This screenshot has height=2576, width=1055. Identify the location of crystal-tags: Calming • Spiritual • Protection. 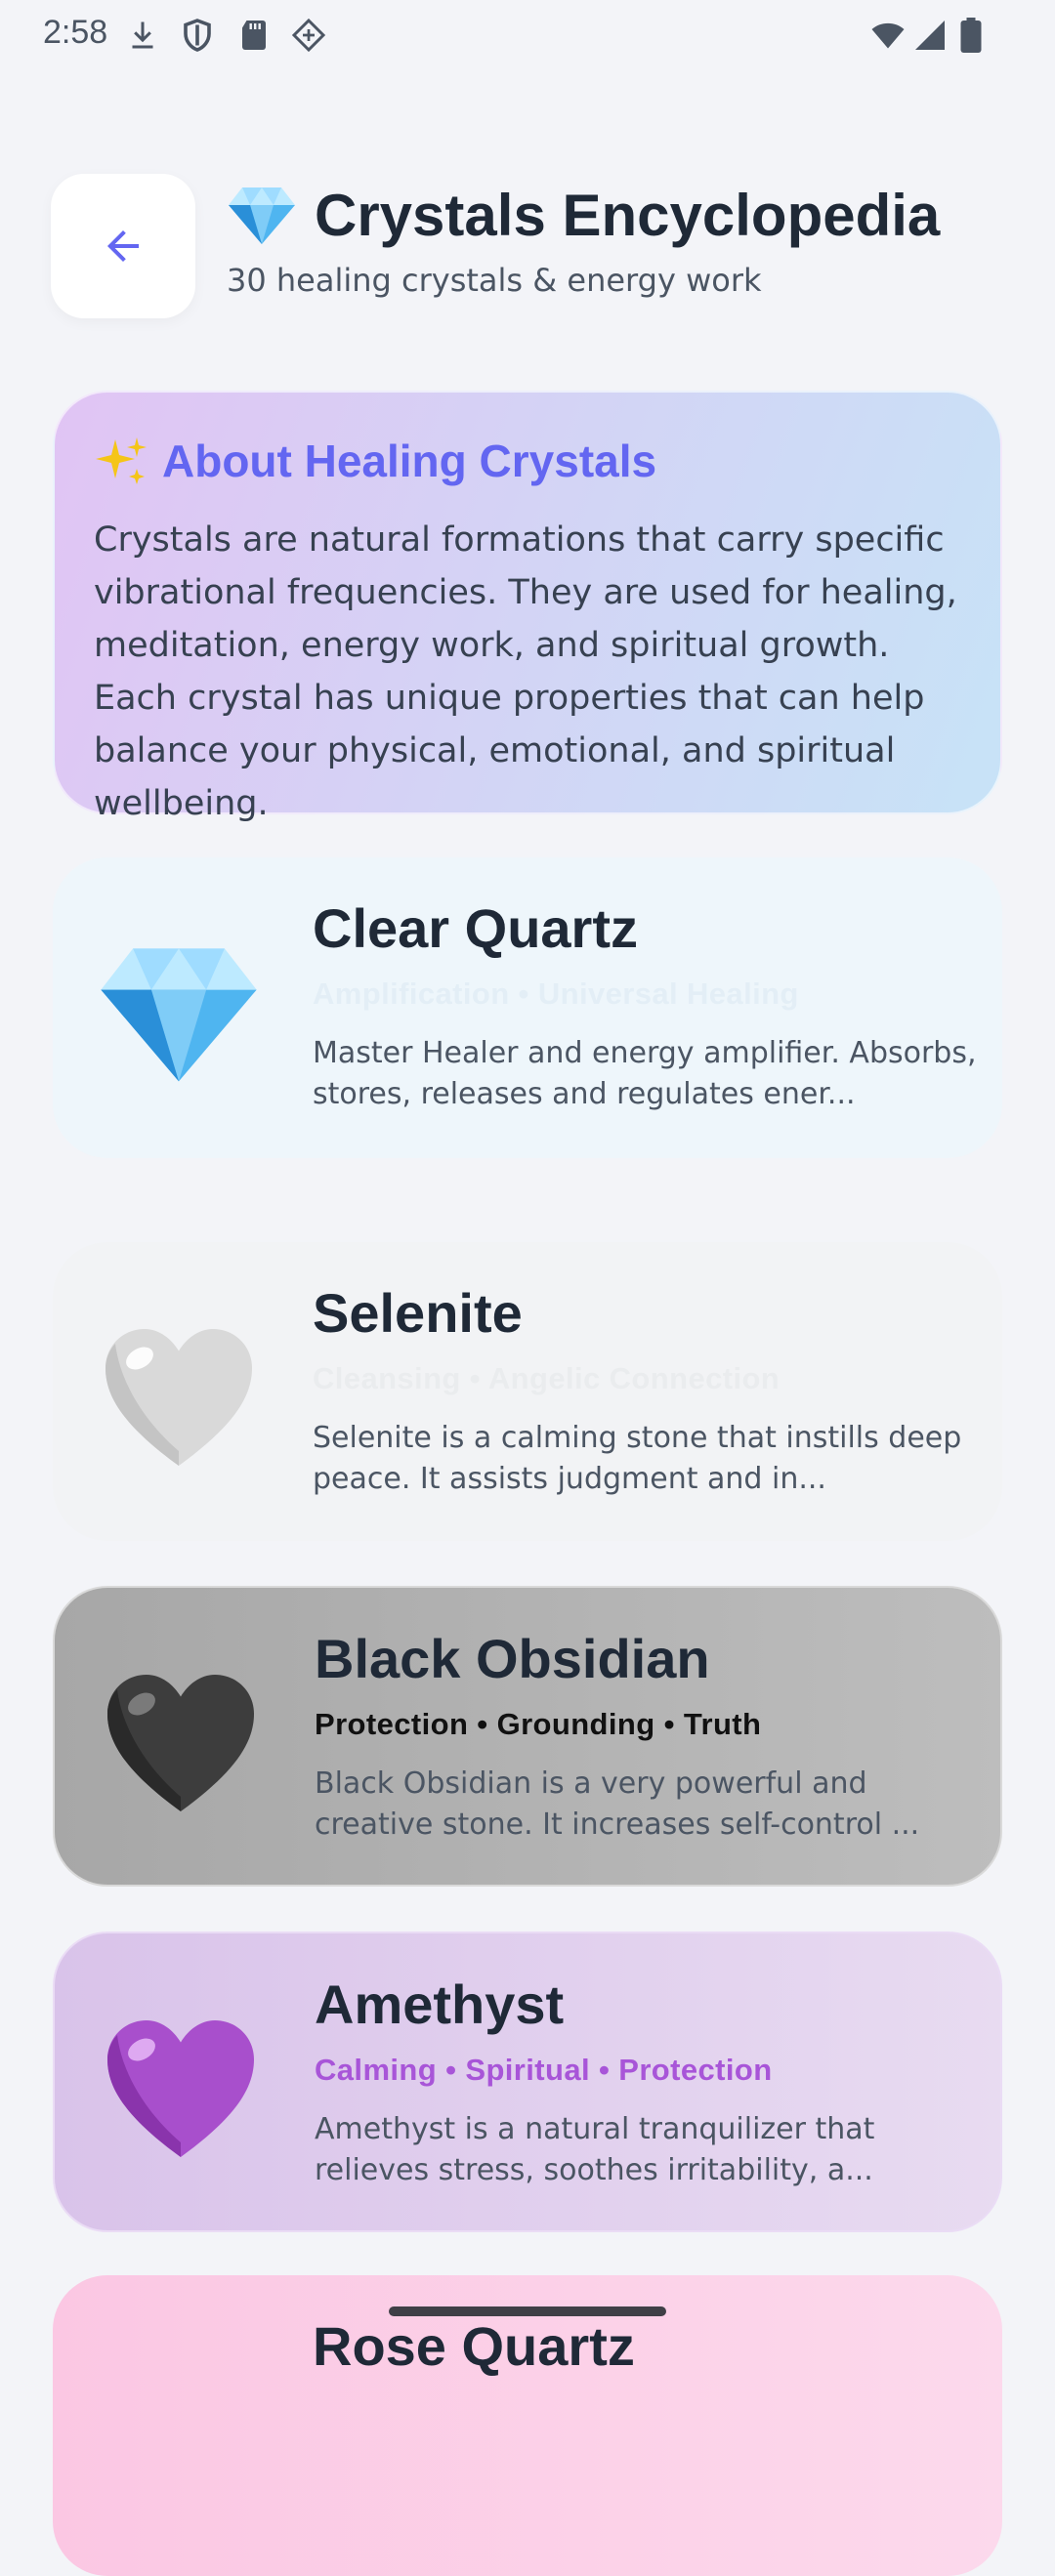
(544, 2070).